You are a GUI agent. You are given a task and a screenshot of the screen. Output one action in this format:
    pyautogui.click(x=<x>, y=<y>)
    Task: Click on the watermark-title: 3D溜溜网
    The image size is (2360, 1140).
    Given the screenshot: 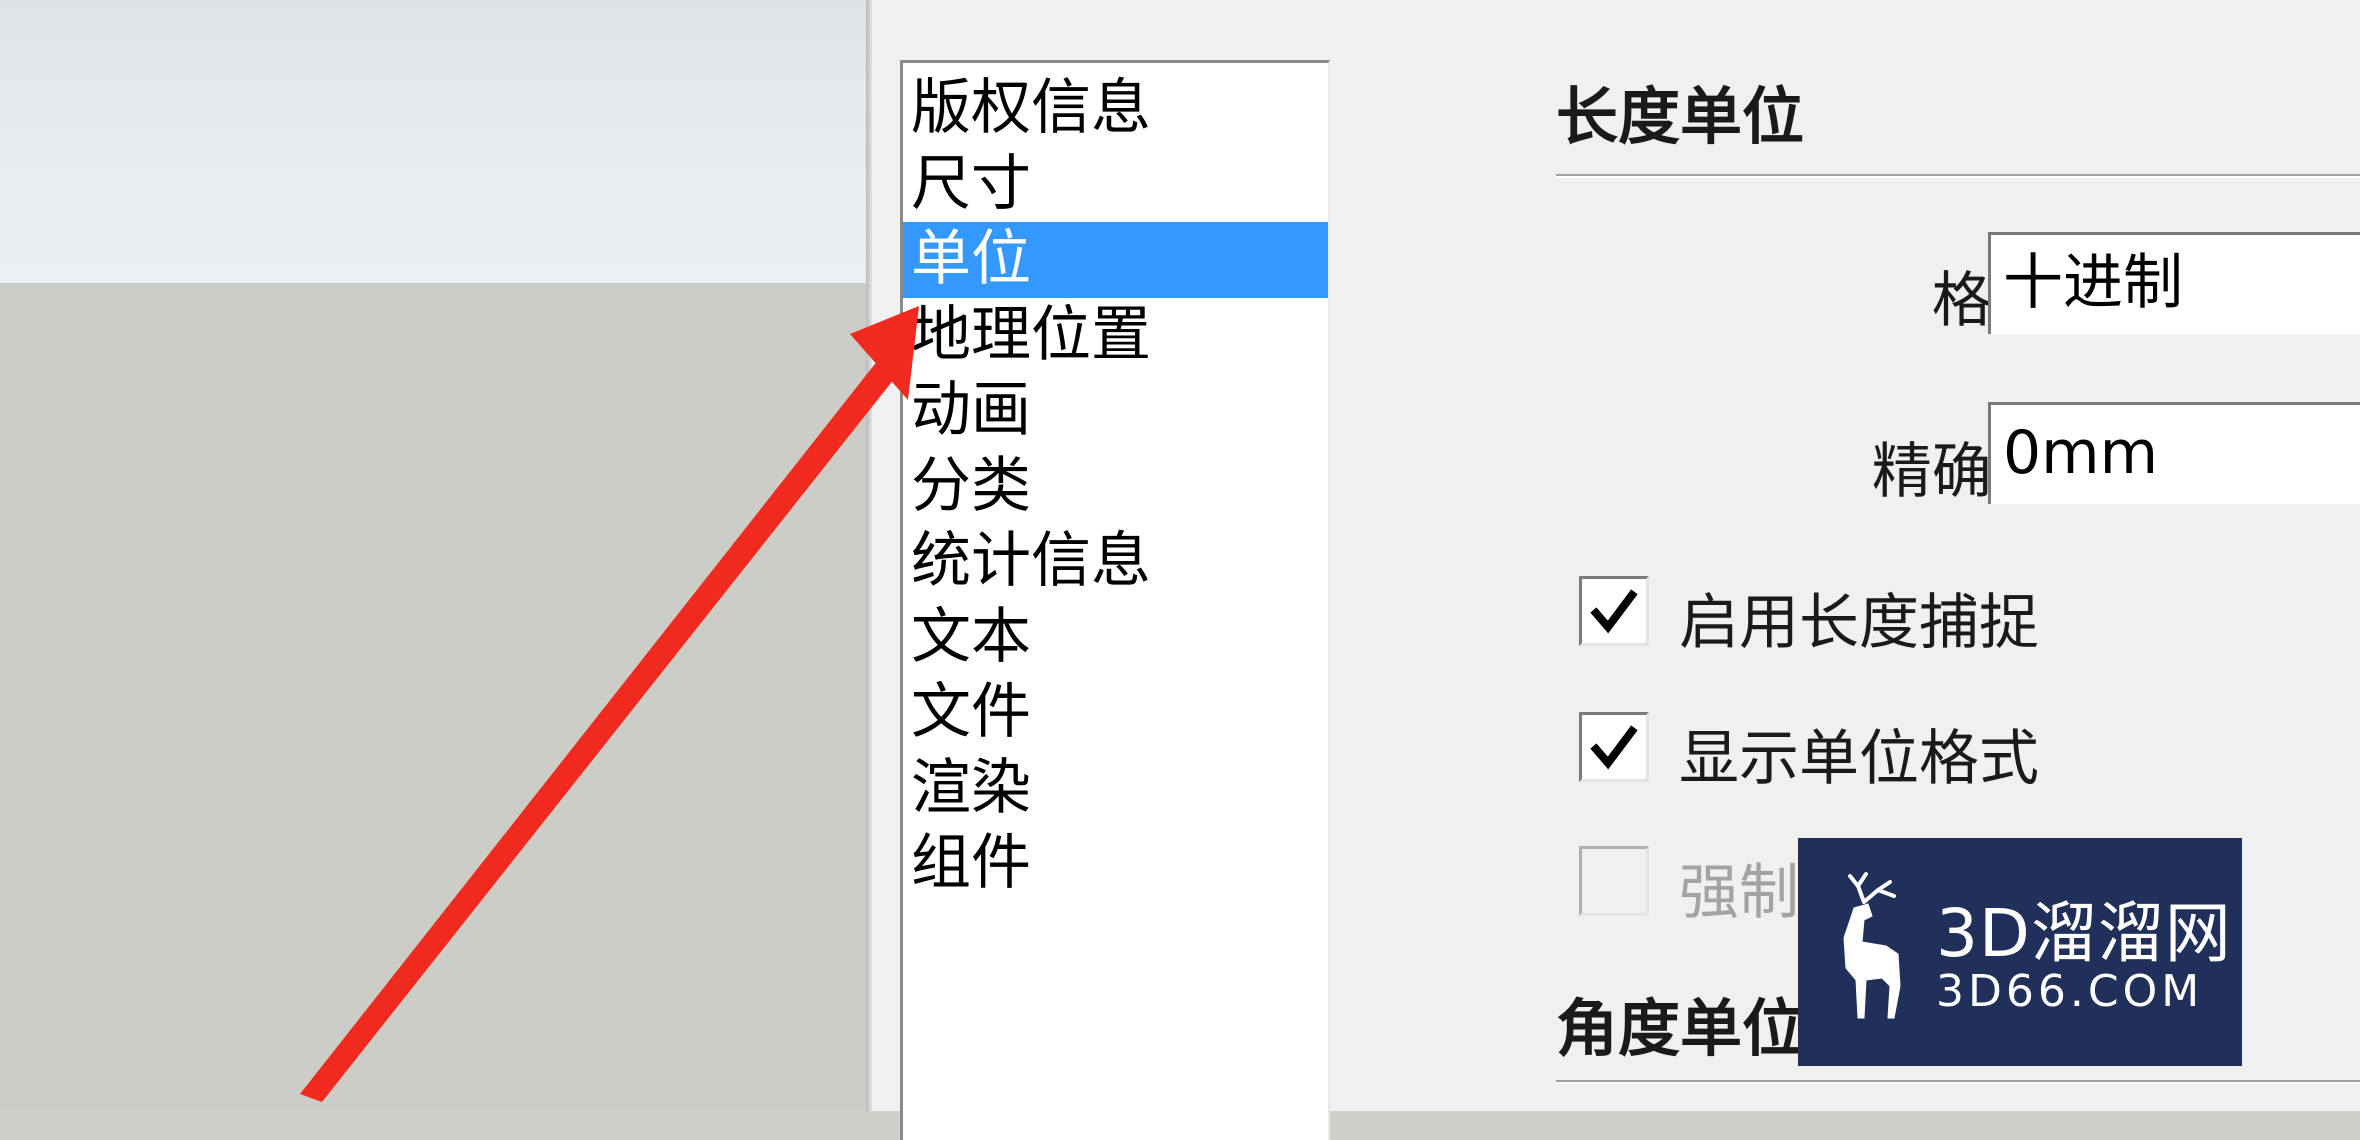 What is the action you would take?
    pyautogui.click(x=2084, y=933)
    